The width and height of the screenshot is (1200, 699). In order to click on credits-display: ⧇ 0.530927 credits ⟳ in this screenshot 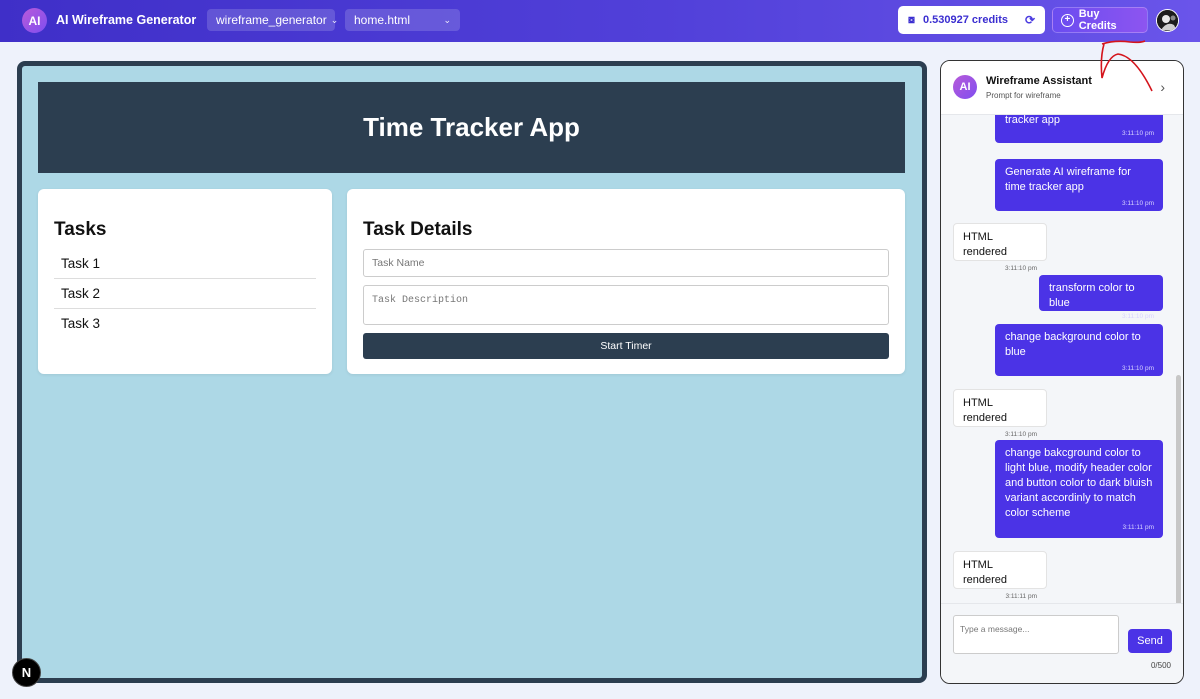, I will do `click(971, 20)`.